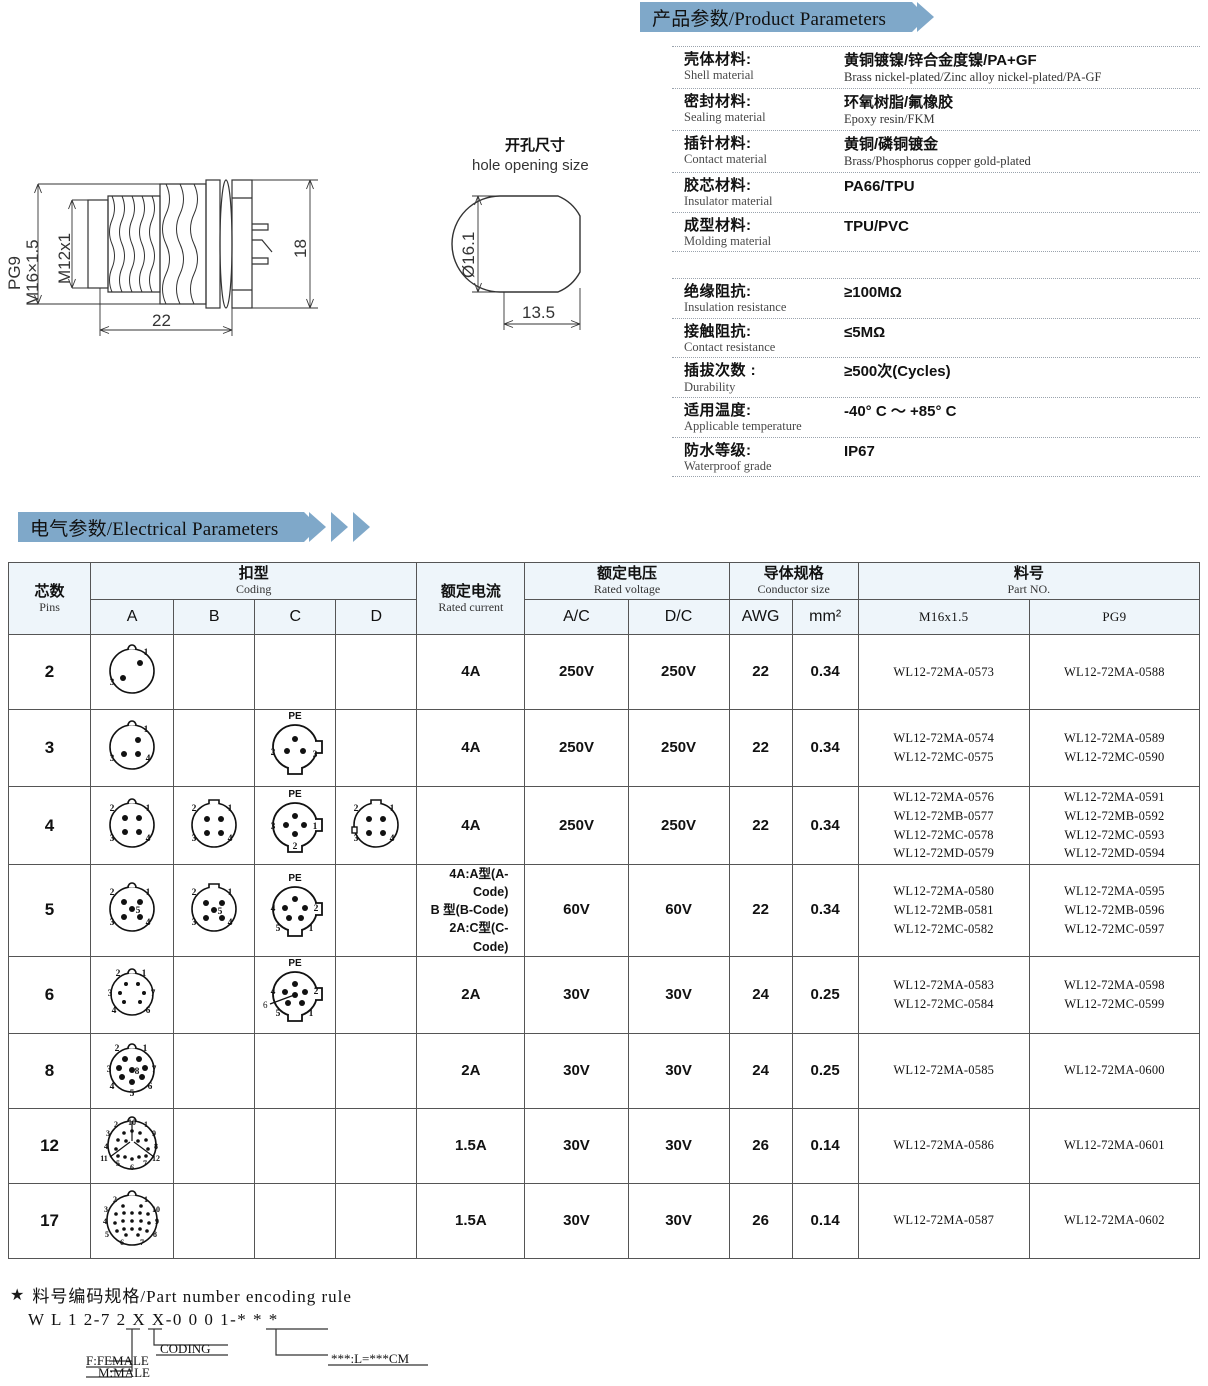 This screenshot has height=1386, width=1208. What do you see at coordinates (889, 119) in the screenshot?
I see `spec-value-en: Epoxy resin/FKM` at bounding box center [889, 119].